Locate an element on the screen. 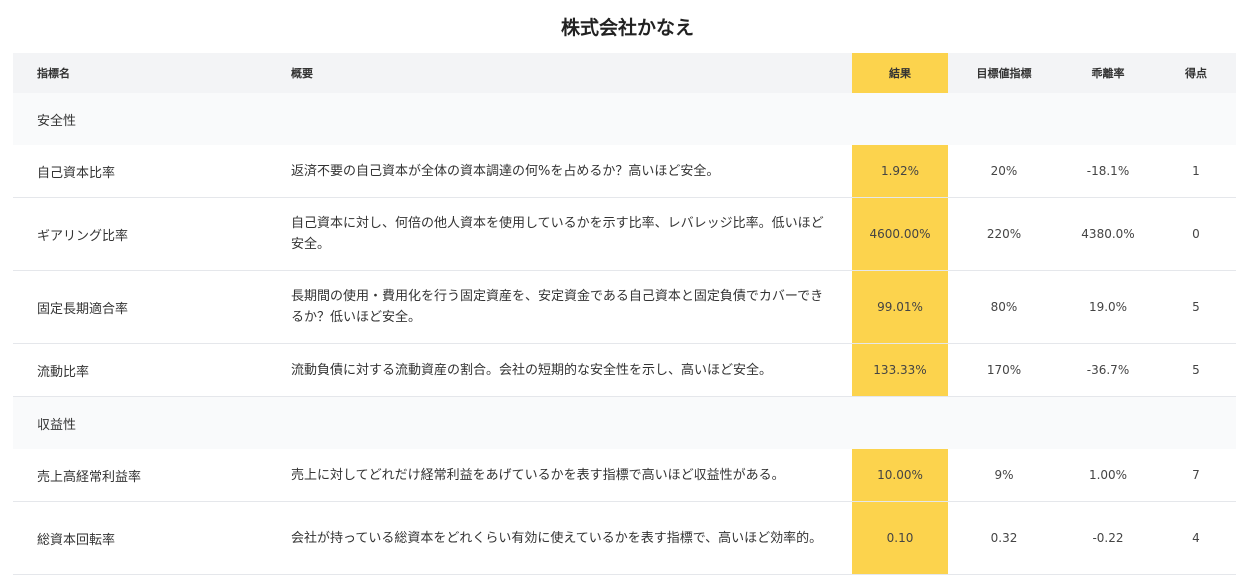 The height and width of the screenshot is (575, 1255). header-score: 得点 is located at coordinates (1196, 73).